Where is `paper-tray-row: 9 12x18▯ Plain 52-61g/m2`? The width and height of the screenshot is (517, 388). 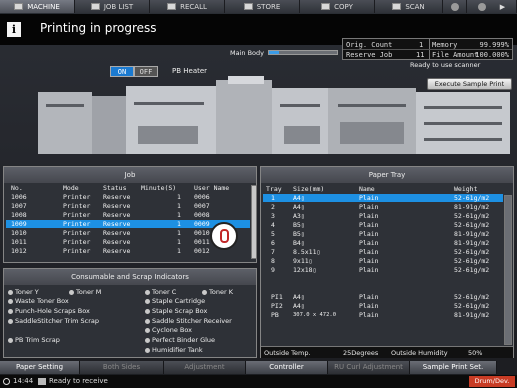
paper-tray-row: 9 12x18▯ Plain 52-61g/m2 is located at coordinates (383, 270).